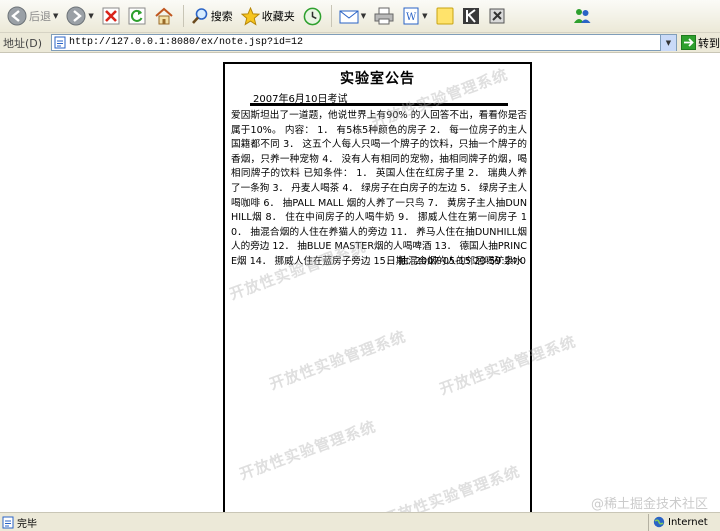 This screenshot has width=720, height=531. Describe the element at coordinates (23, 43) in the screenshot. I see `address-label: 地址(D)` at that location.